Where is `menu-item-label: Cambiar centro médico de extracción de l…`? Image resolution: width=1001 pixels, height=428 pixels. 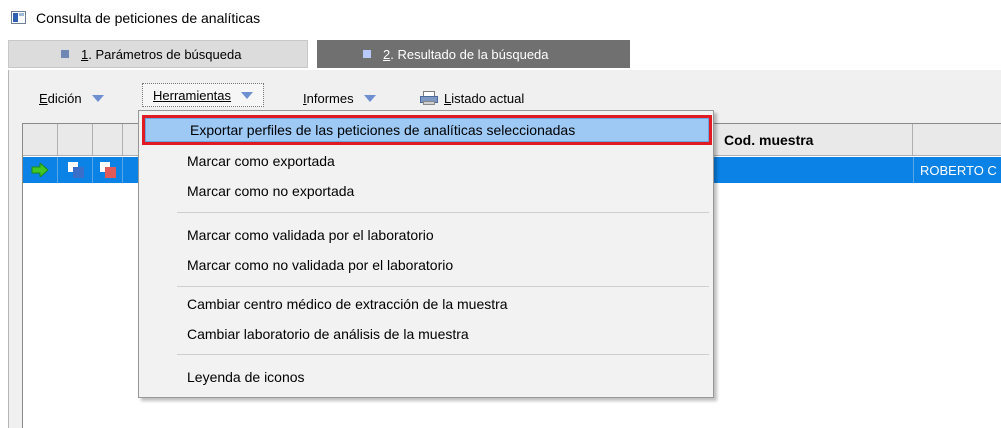
menu-item-label: Cambiar centro médico de extracción de l… is located at coordinates (347, 304).